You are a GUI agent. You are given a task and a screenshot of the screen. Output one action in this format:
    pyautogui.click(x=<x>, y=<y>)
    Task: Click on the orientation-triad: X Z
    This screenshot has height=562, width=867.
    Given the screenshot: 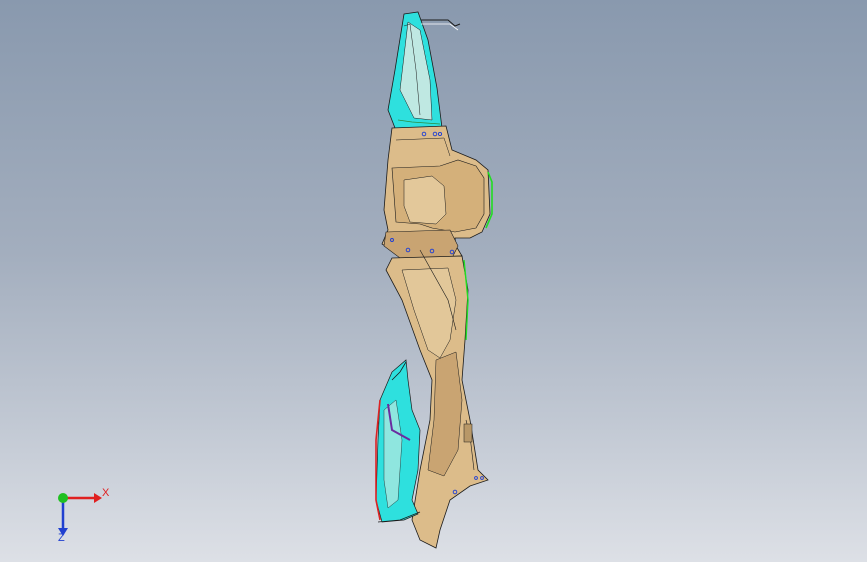 What is the action you would take?
    pyautogui.click(x=81, y=513)
    